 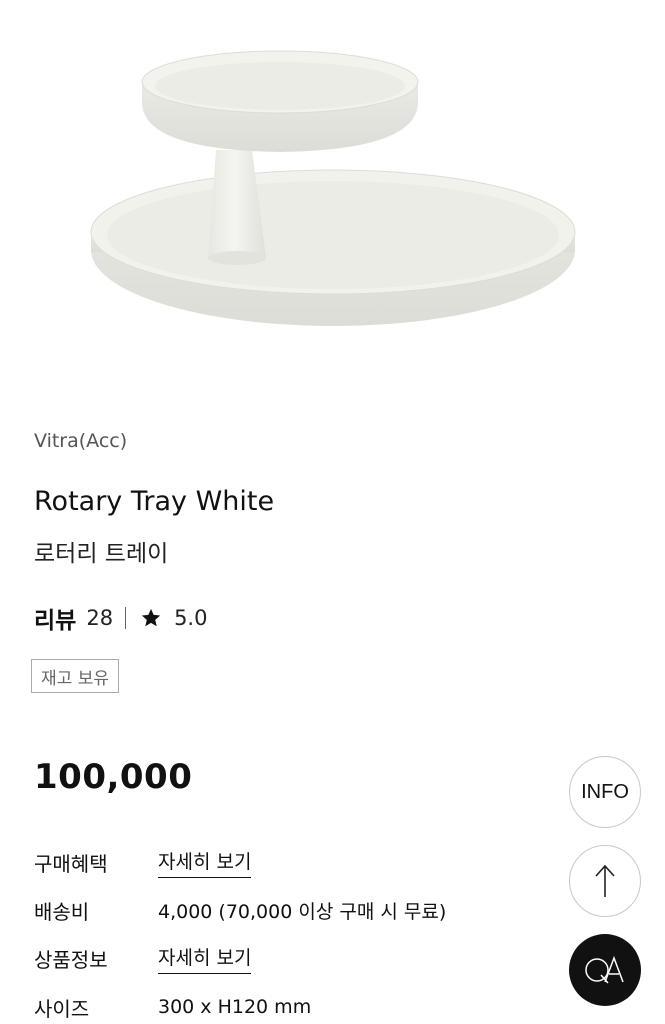 I want to click on info-label: 배송비, so click(x=62, y=911).